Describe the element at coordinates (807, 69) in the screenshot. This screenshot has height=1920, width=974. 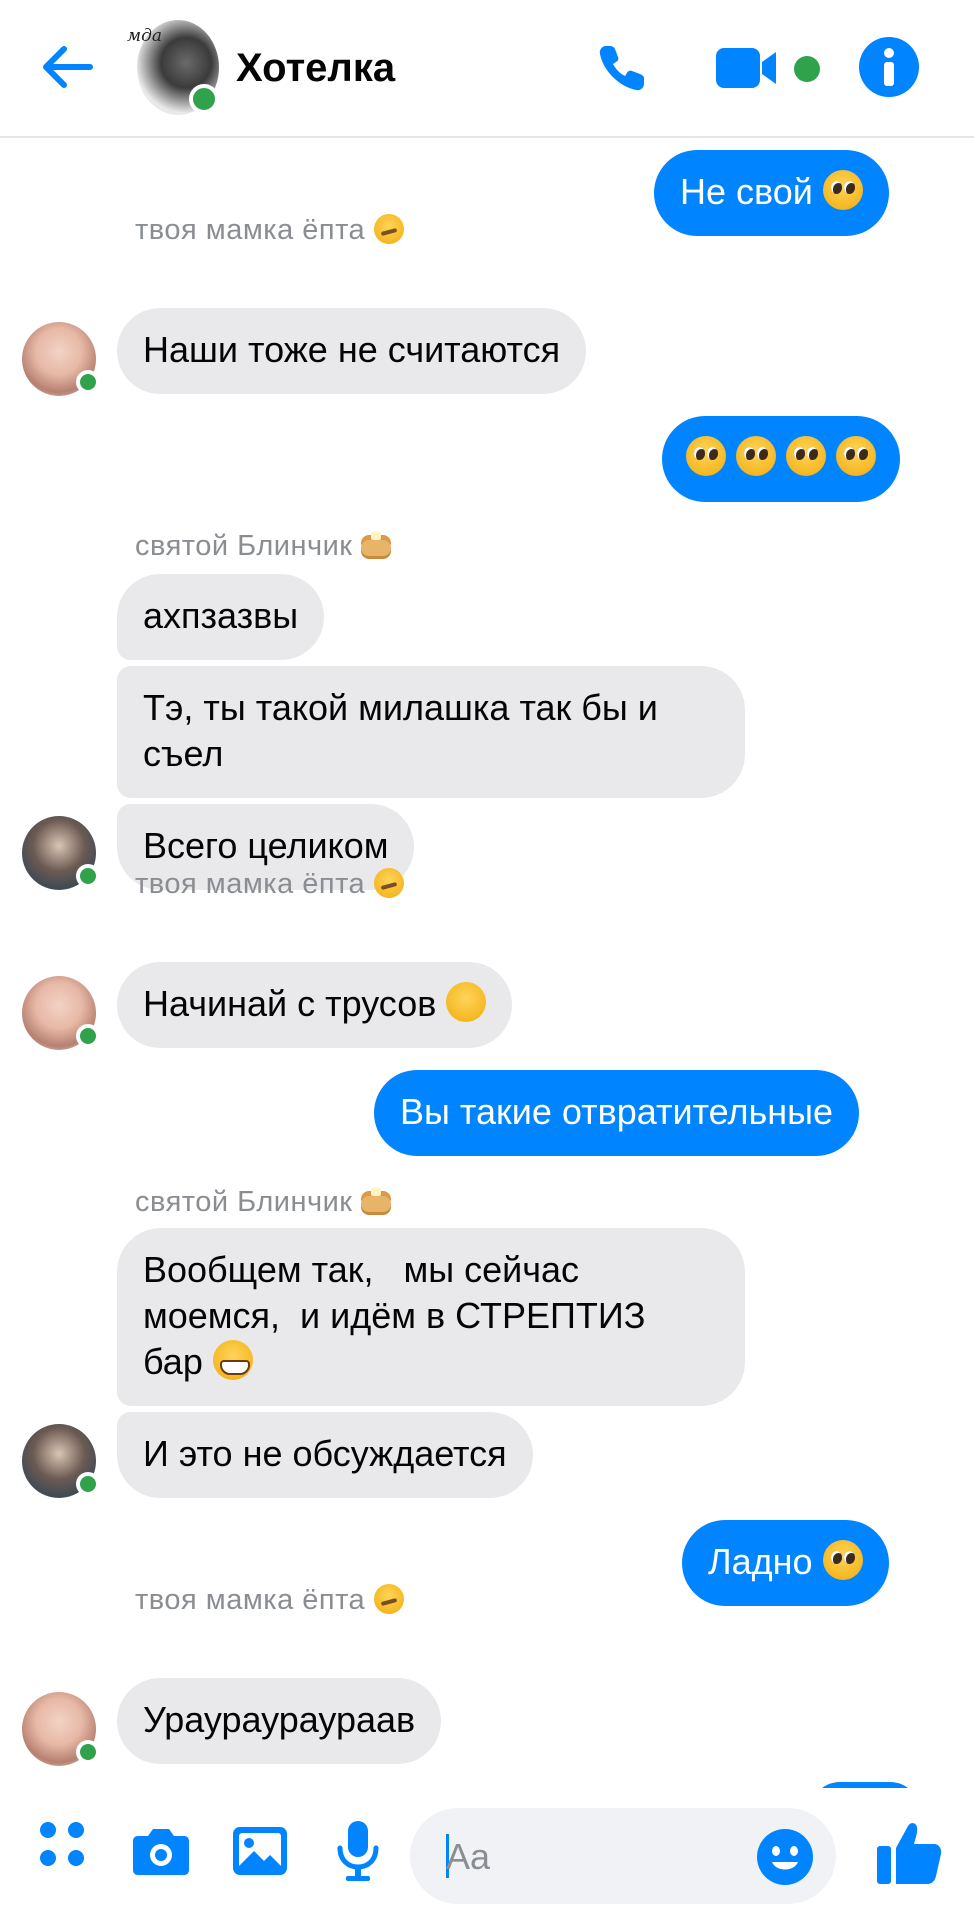
I see `video-active-indicator` at that location.